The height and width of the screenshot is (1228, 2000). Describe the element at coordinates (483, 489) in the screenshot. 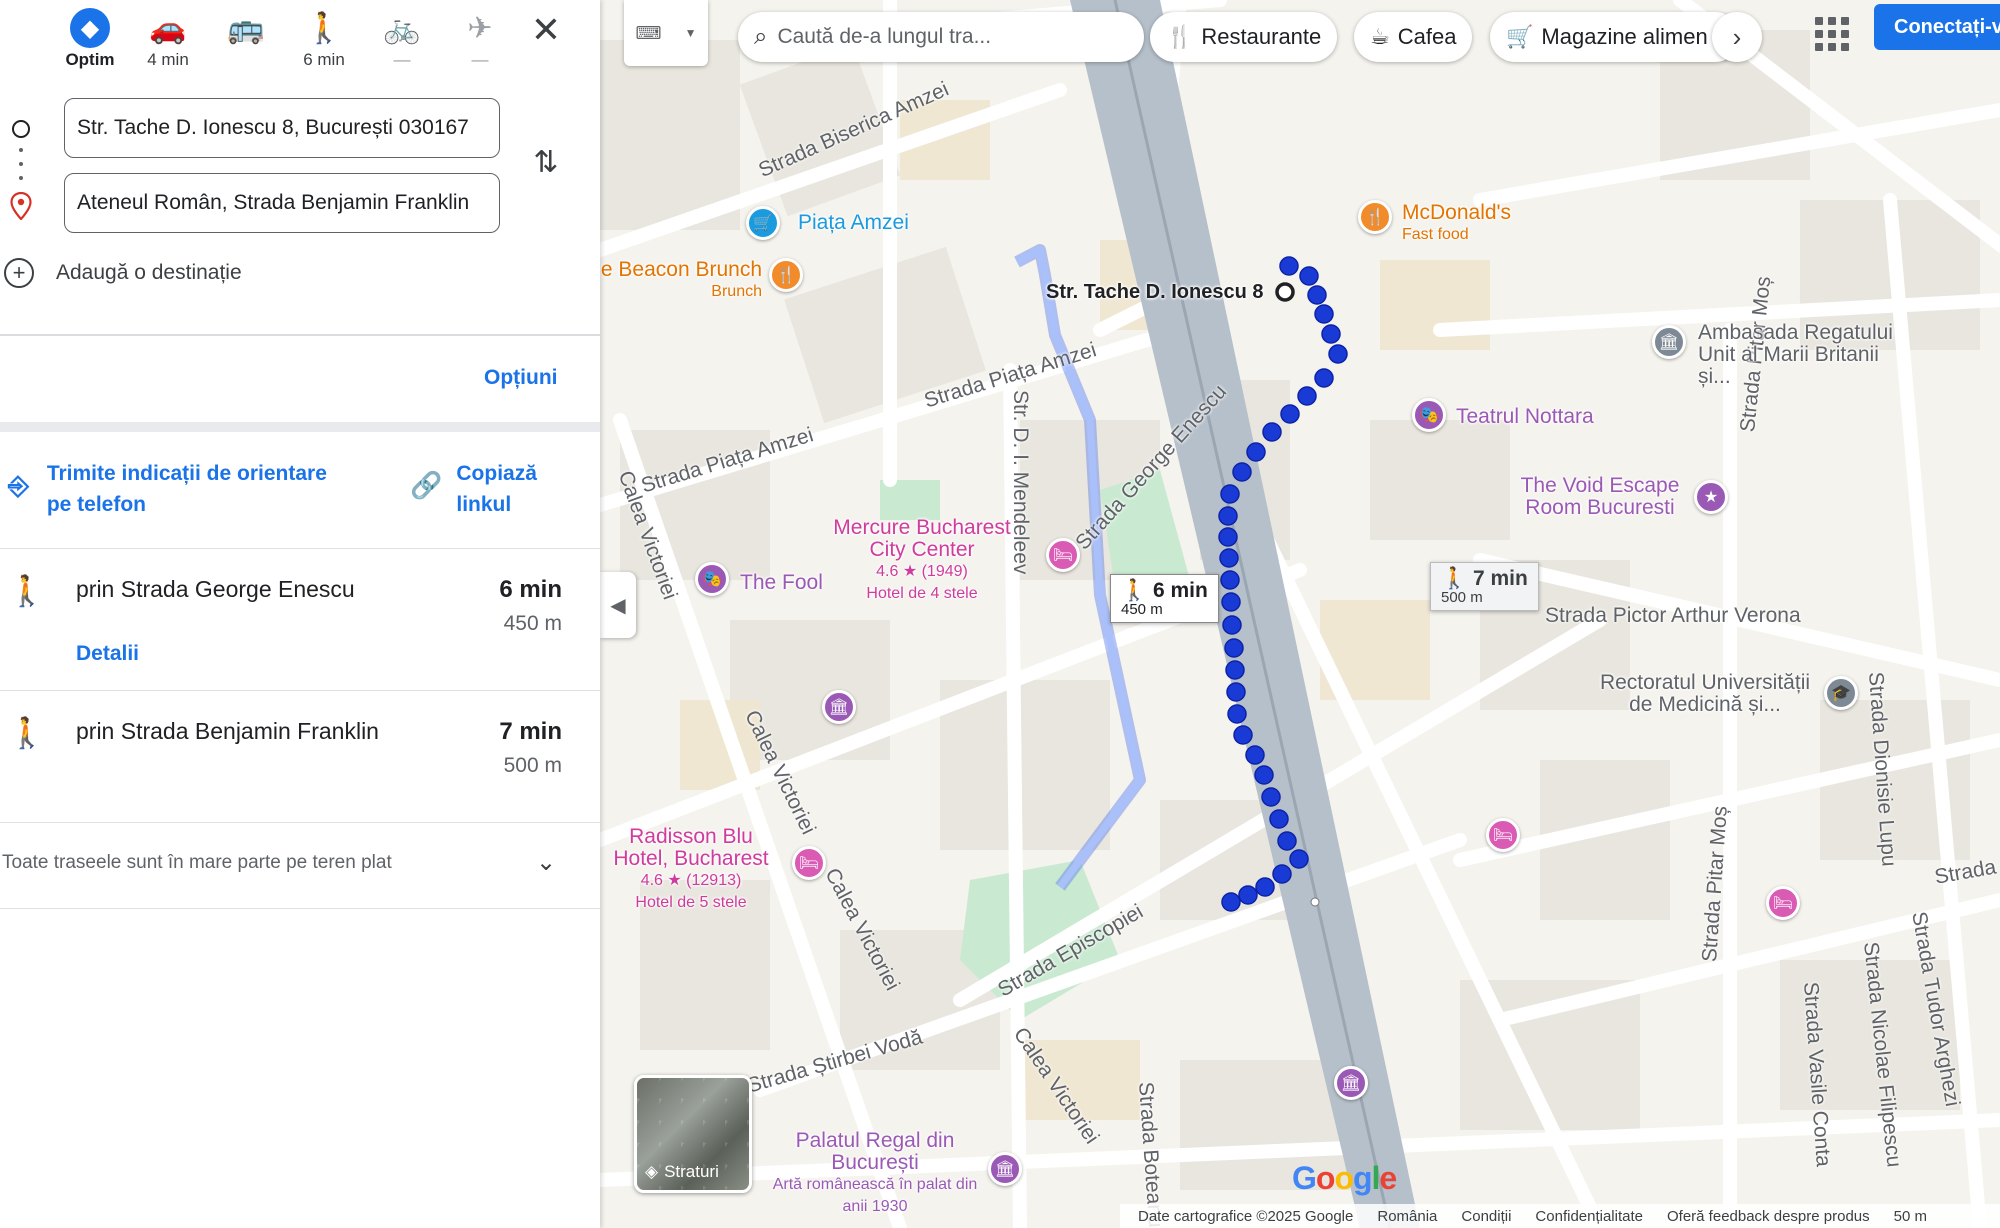

I see `copy-link-button: 🔗 Copiază linkul` at that location.